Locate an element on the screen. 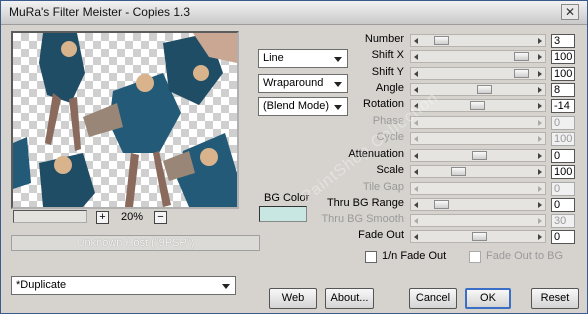 The width and height of the screenshot is (588, 314). preset-select: *Duplicate is located at coordinates (123, 285).